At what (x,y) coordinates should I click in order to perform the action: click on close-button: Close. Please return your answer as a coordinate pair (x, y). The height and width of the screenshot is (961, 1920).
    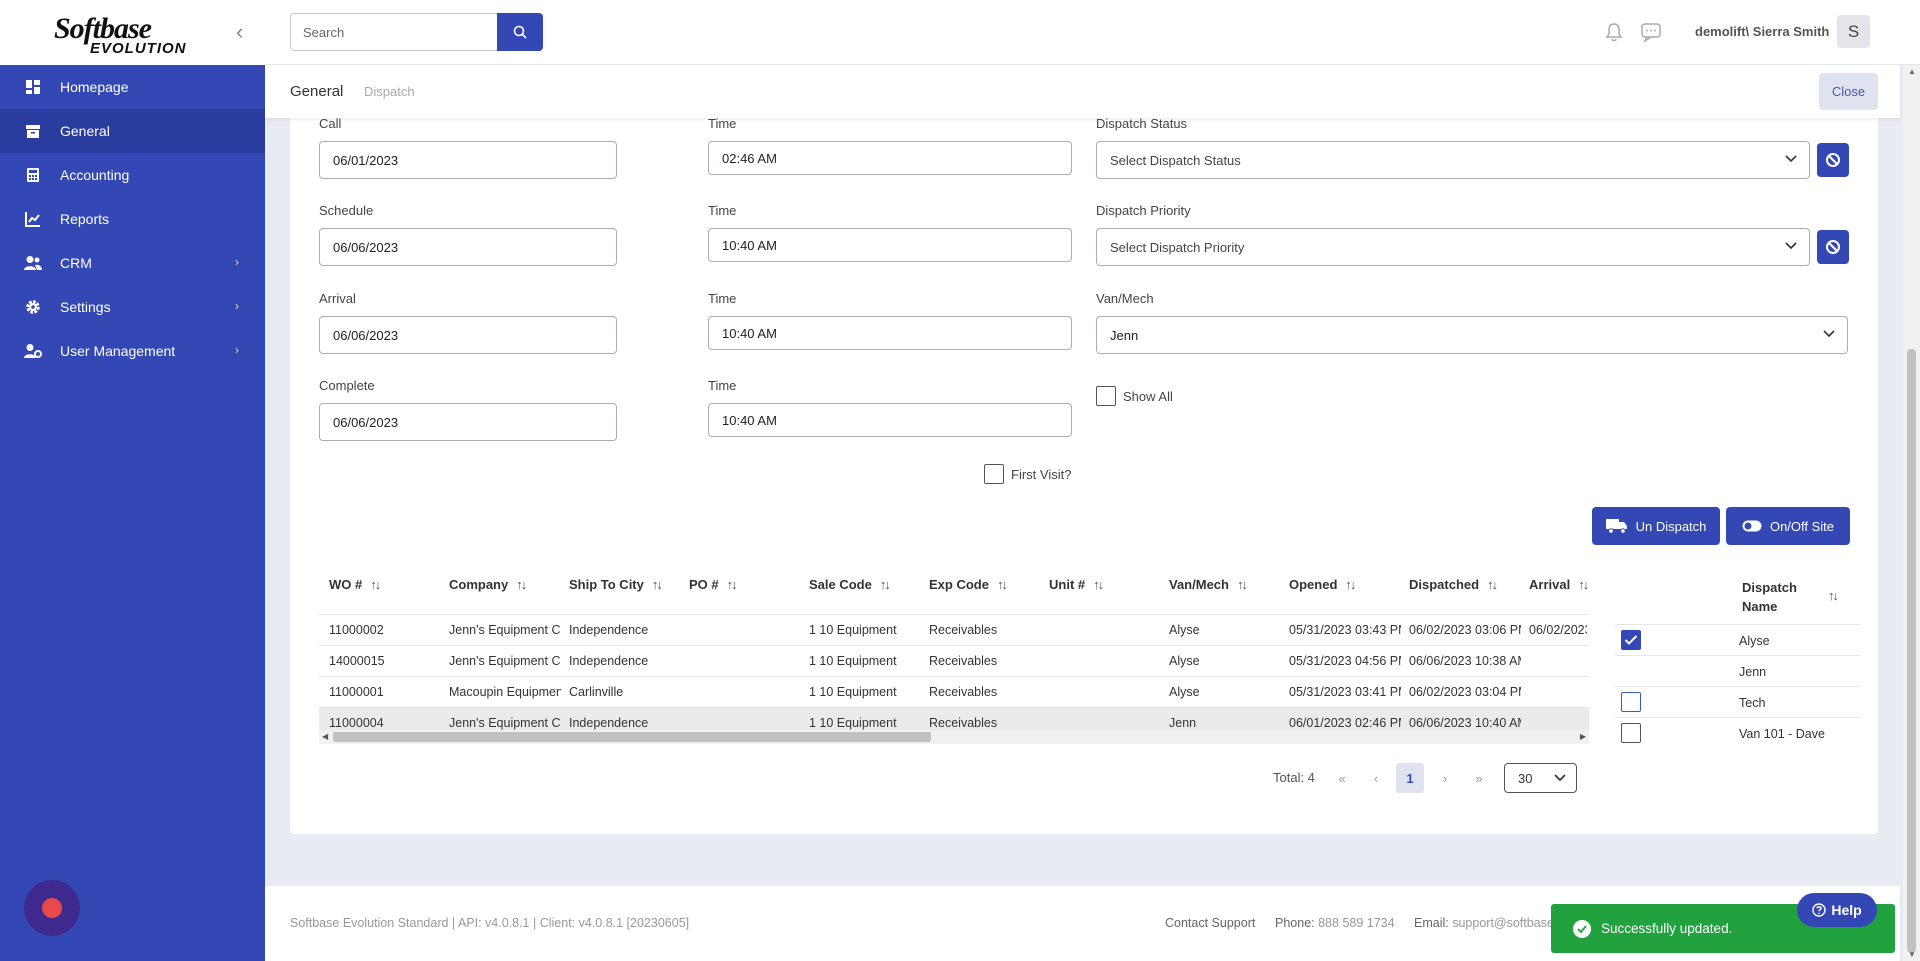
    Looking at the image, I should click on (1848, 91).